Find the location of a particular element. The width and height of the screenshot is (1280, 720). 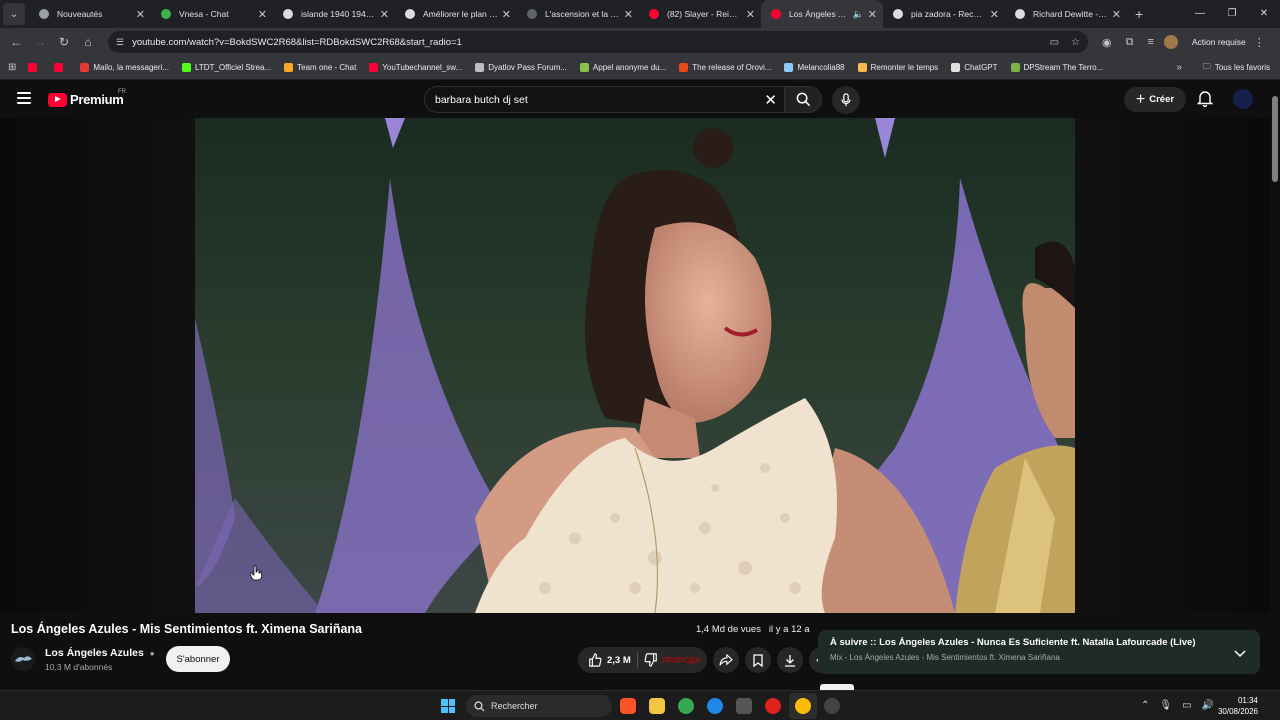

site-info-icon: ☰ is located at coordinates (120, 42).